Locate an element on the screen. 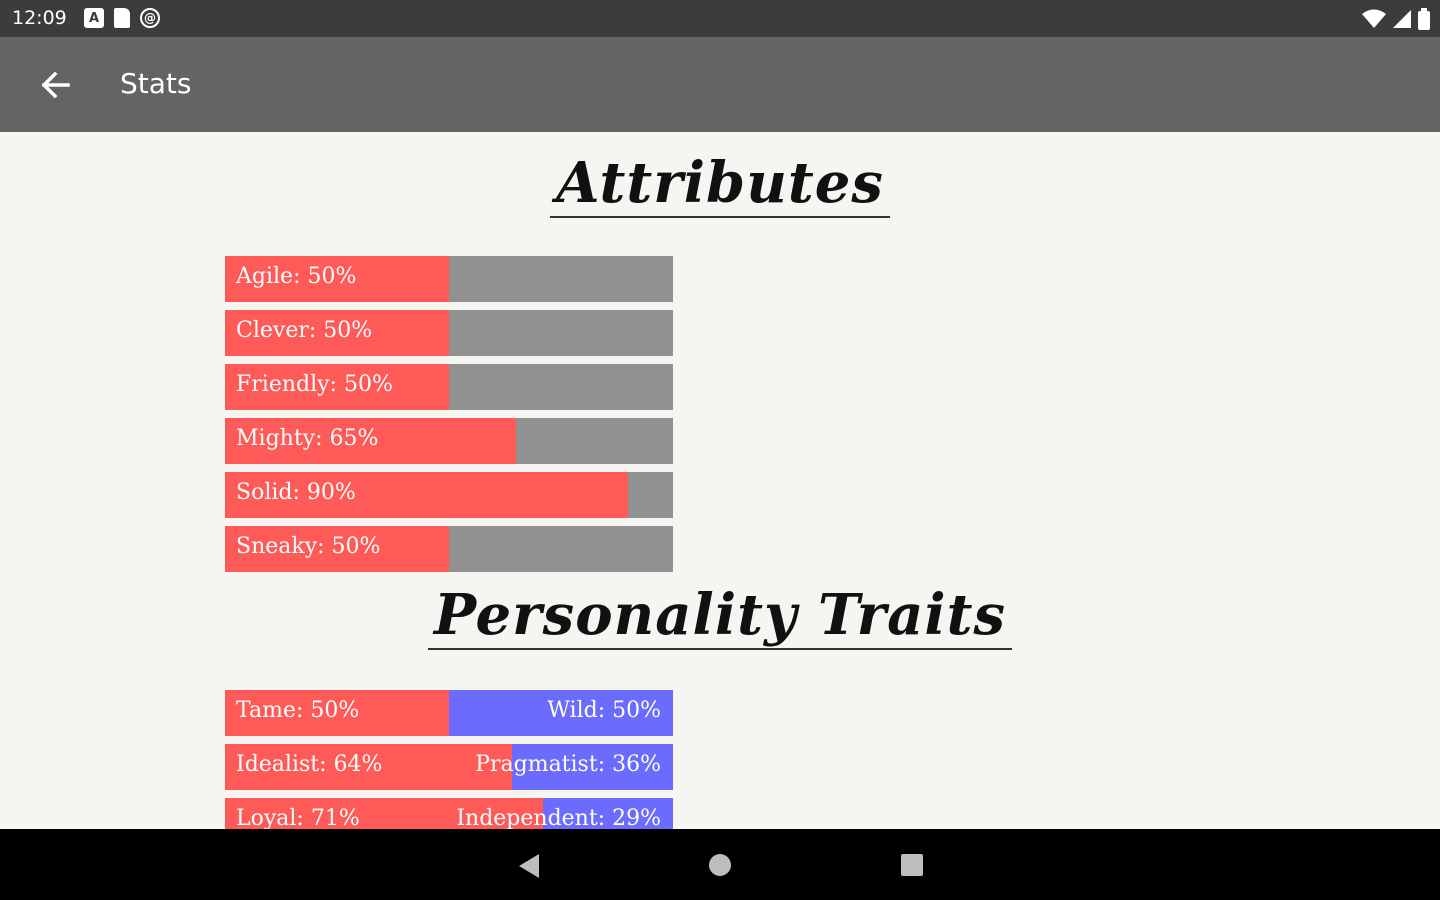  personality-traits-heading-text: Personality Traits is located at coordinates (720, 616).